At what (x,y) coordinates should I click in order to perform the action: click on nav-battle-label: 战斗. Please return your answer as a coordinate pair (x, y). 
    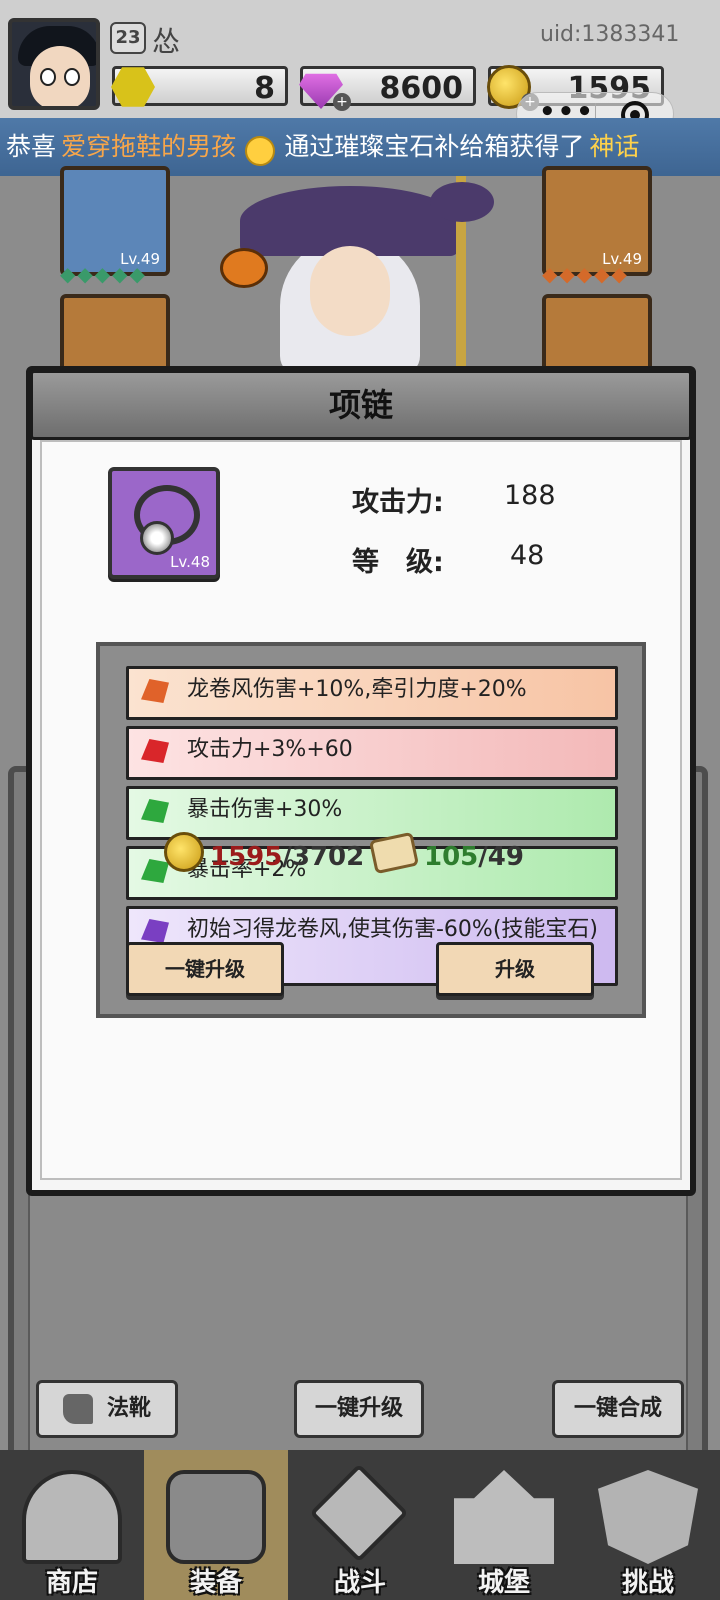
    Looking at the image, I should click on (359, 1583).